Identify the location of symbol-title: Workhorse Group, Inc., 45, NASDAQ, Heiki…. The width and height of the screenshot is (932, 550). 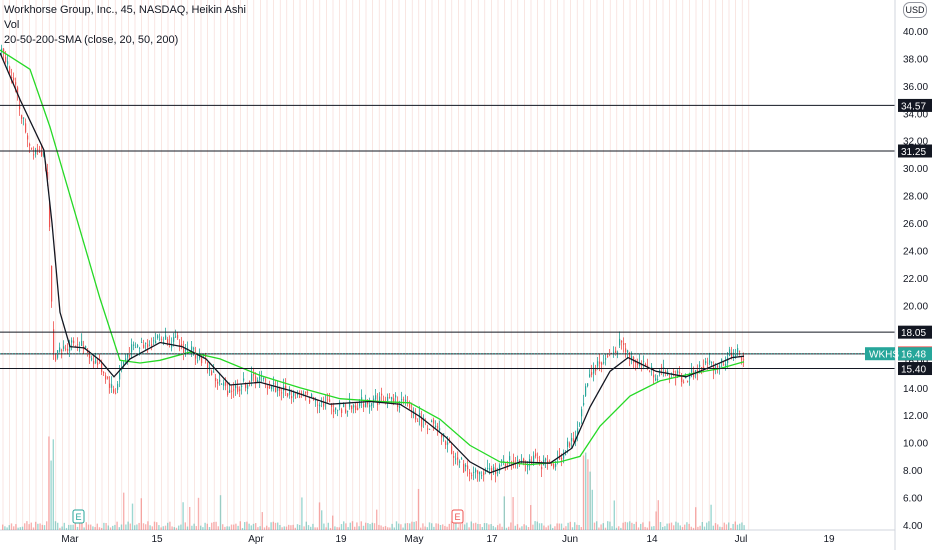
(125, 10).